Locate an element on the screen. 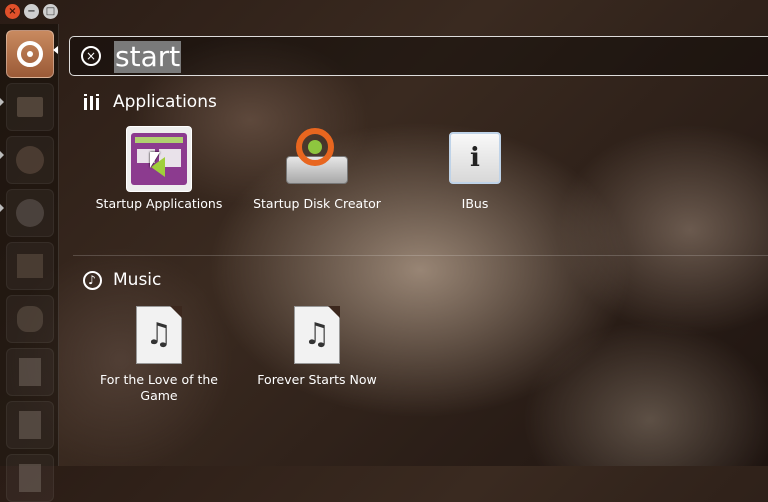 The height and width of the screenshot is (502, 768). launcher-item-document is located at coordinates (30, 372).